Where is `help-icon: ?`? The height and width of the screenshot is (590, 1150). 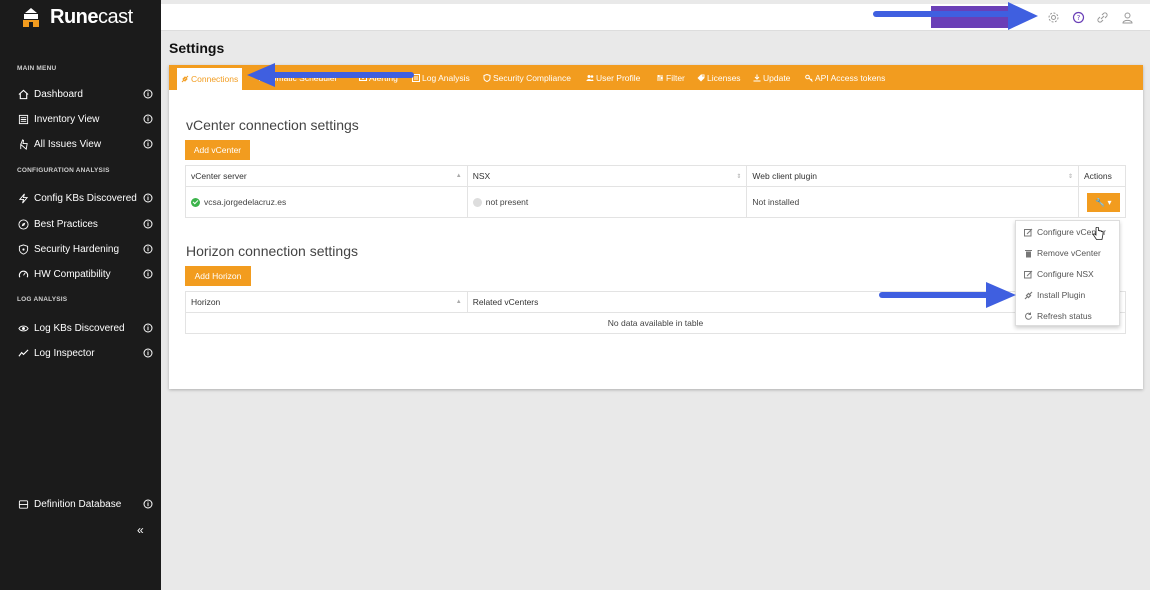
help-icon: ? is located at coordinates (1078, 17).